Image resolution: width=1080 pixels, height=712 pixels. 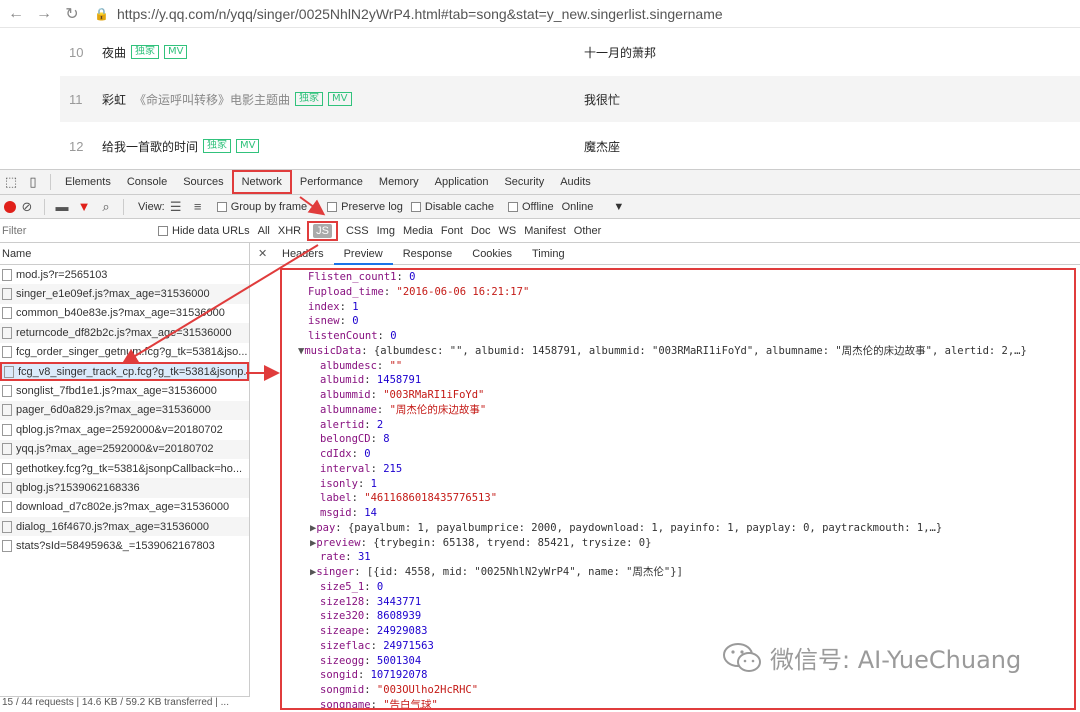 What do you see at coordinates (114, 52) in the screenshot?
I see `song-title: 夜曲` at bounding box center [114, 52].